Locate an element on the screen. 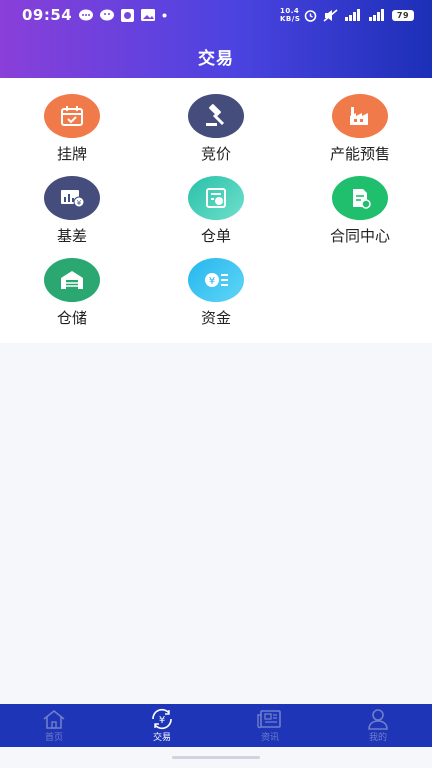  contract-icon is located at coordinates (360, 198).